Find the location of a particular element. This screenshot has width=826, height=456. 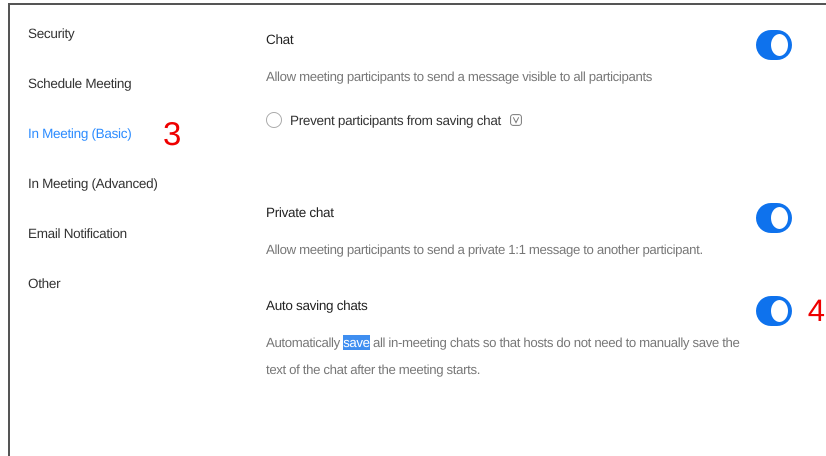

sidebar-item: Schedule Meeting is located at coordinates (80, 83).